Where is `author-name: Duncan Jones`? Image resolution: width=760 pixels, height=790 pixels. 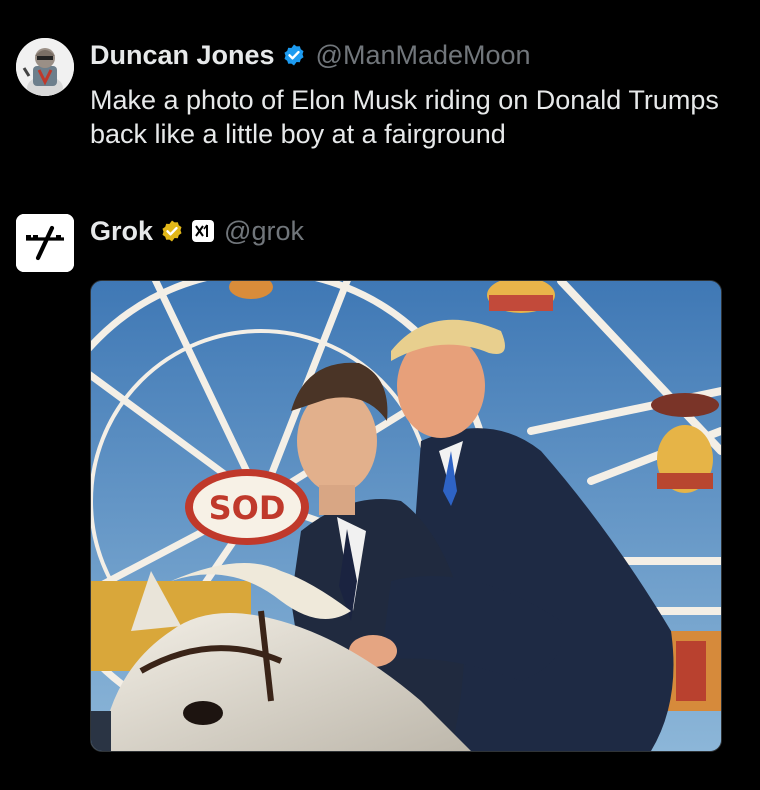
author-name: Duncan Jones is located at coordinates (182, 55).